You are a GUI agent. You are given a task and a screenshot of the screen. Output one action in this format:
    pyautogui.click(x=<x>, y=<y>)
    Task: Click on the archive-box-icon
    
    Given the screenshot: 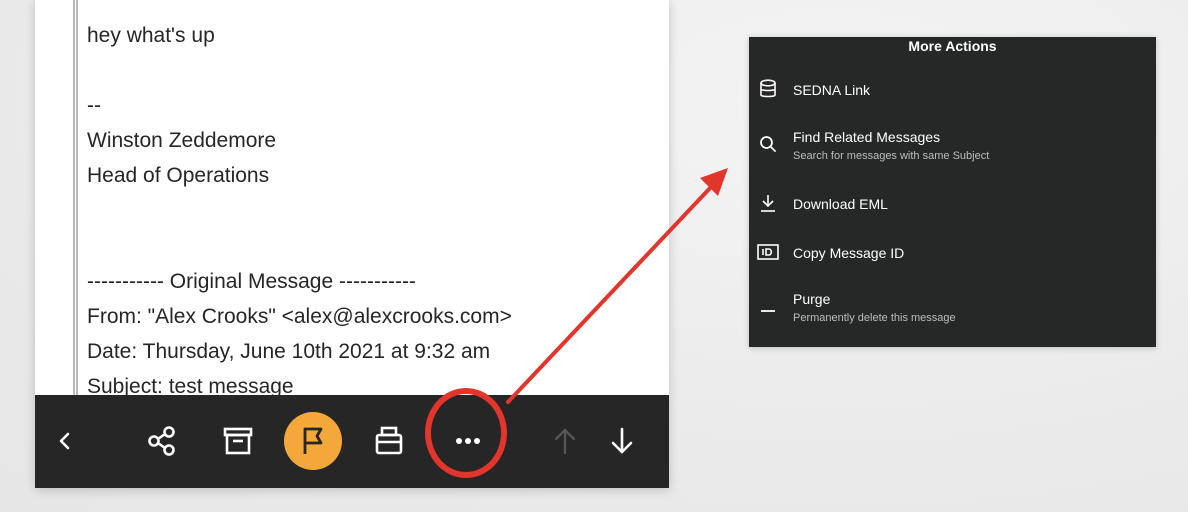 What is the action you would take?
    pyautogui.click(x=238, y=441)
    